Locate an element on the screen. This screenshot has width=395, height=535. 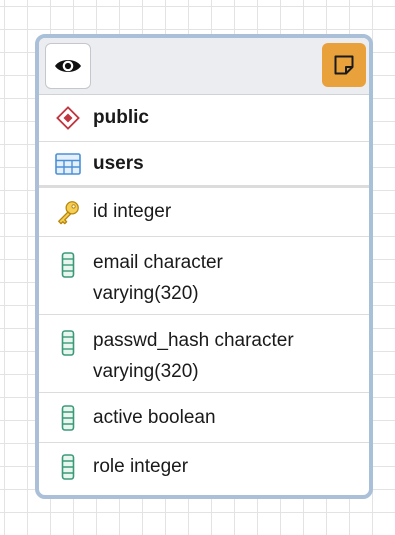
note-icon is located at coordinates (344, 65).